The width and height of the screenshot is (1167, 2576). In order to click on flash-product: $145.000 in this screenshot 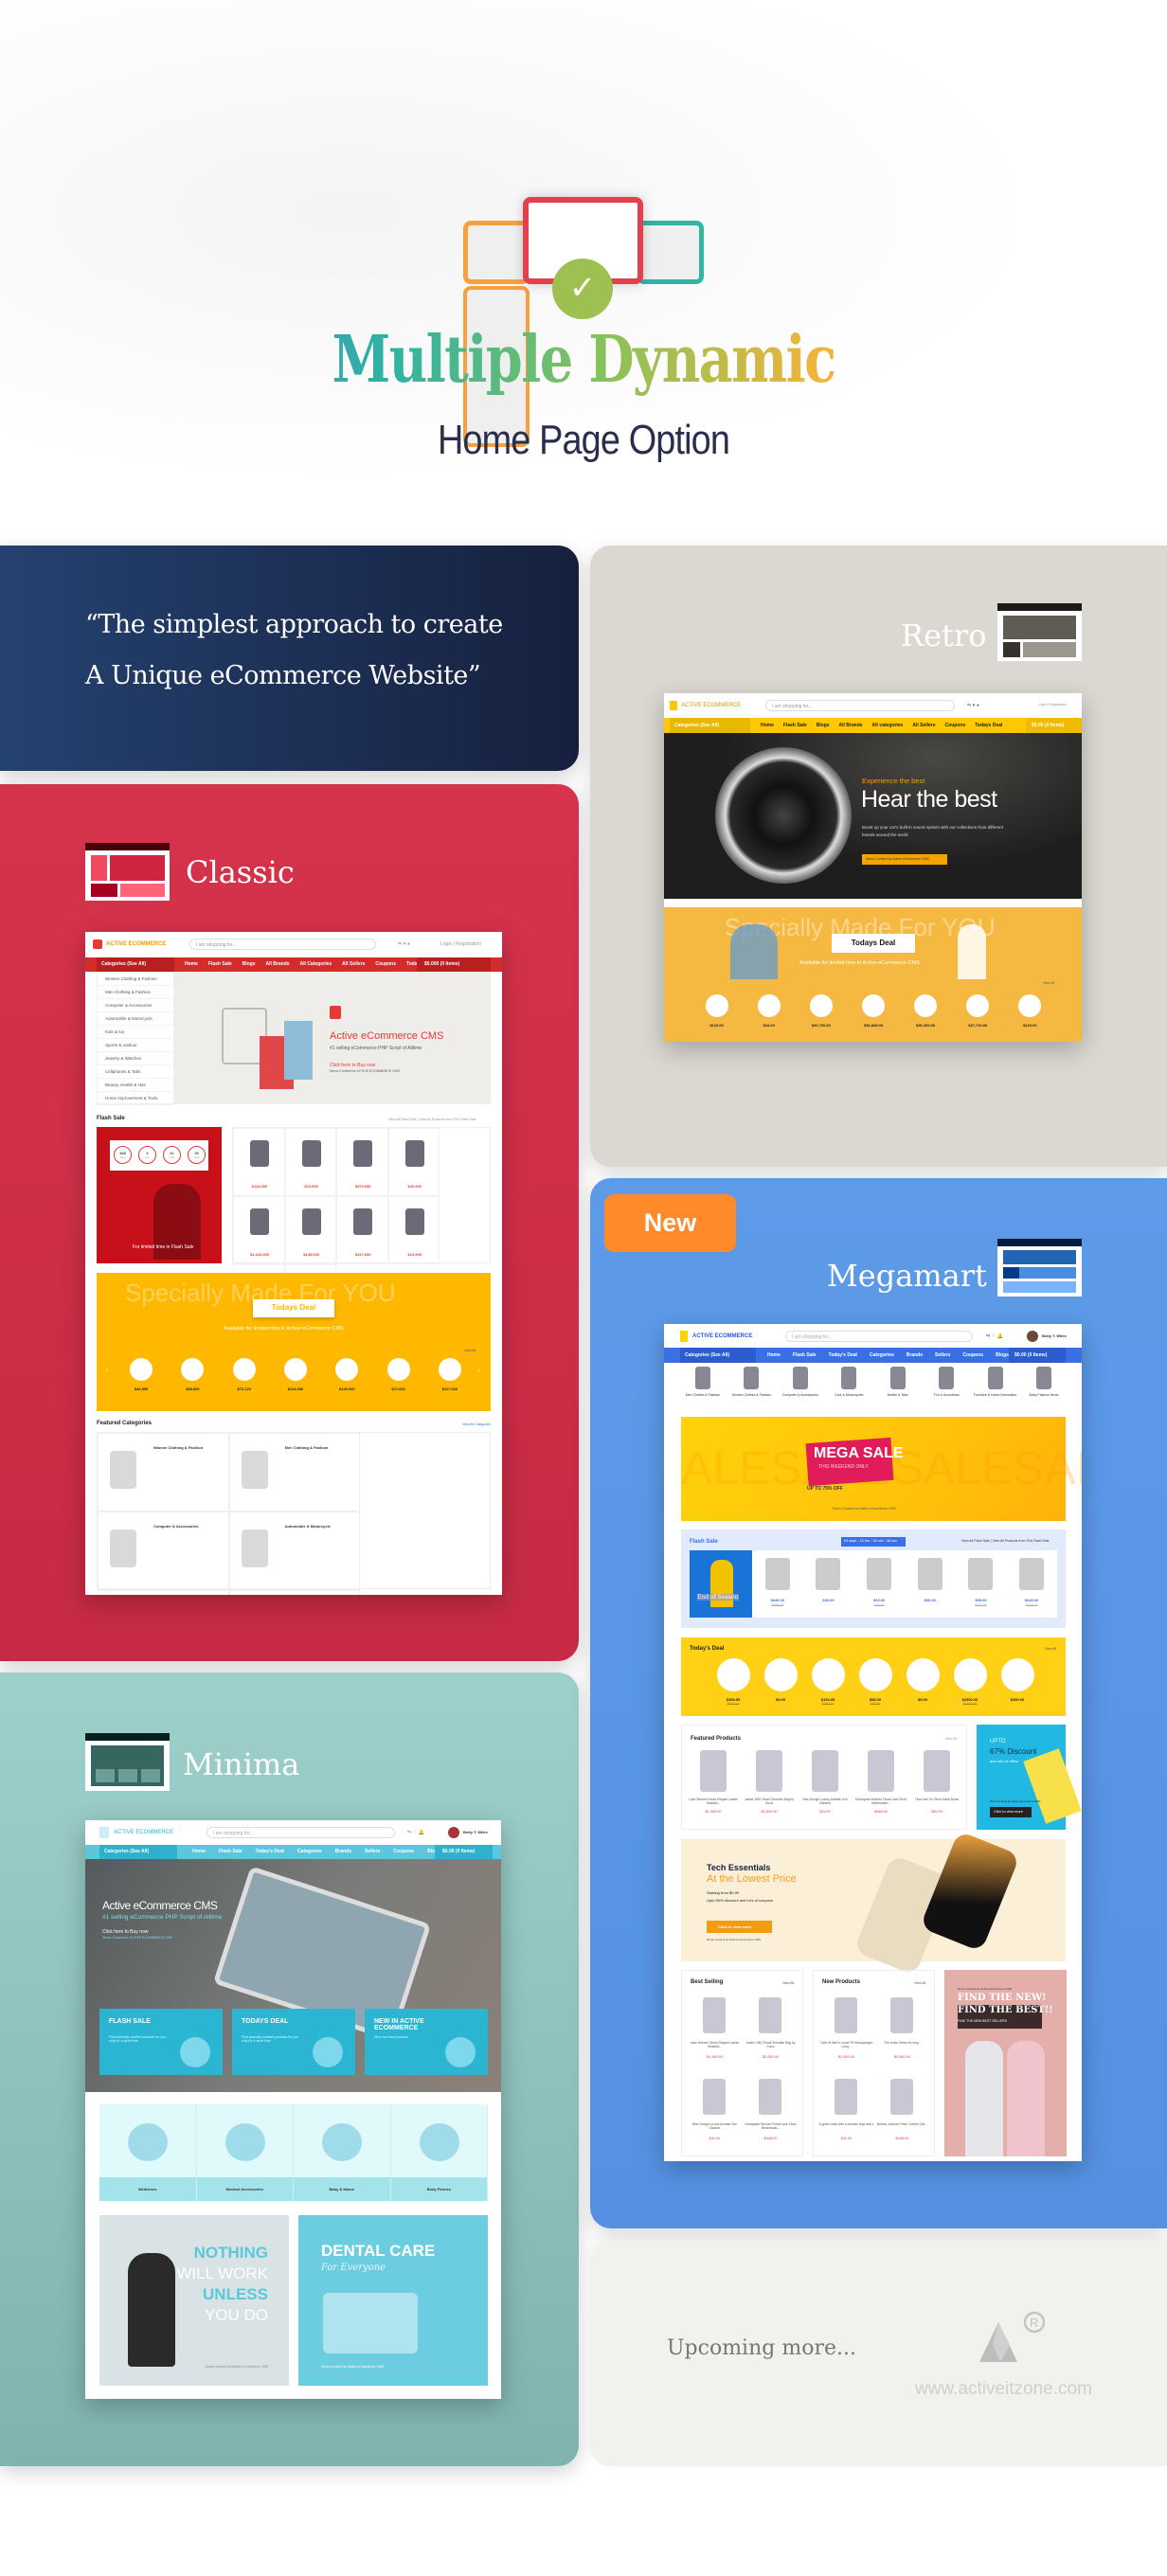, I will do `click(311, 1230)`.